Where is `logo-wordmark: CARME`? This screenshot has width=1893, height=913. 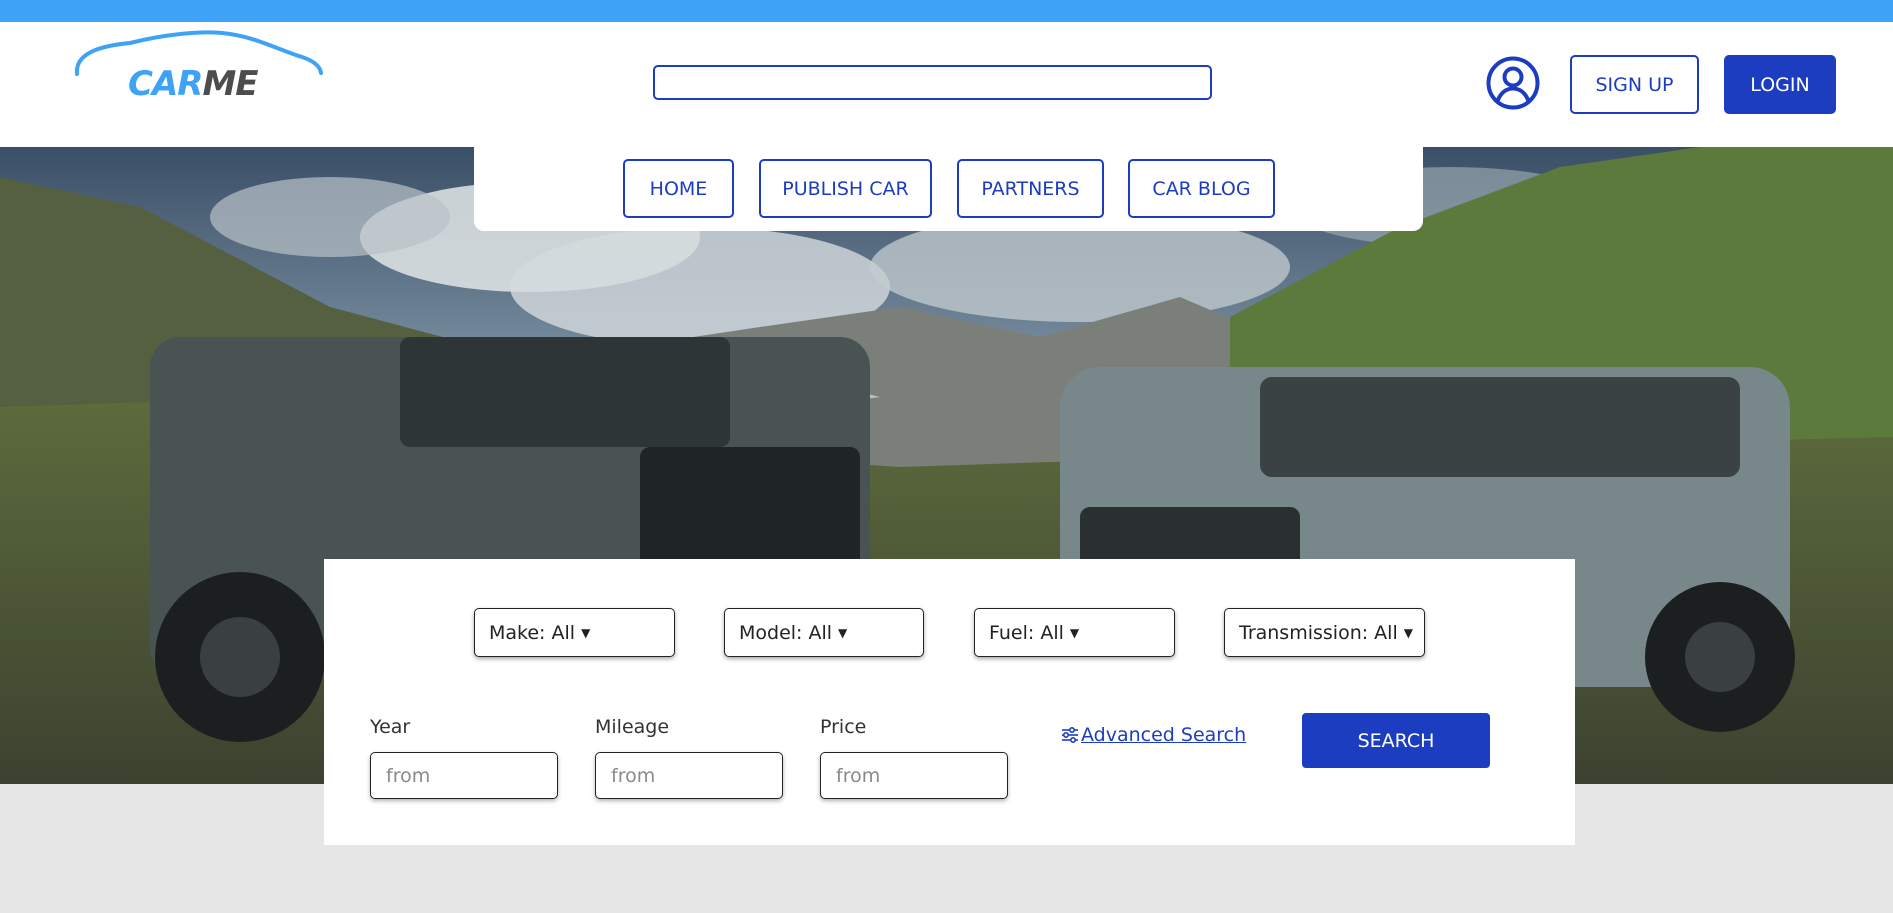 logo-wordmark: CARME is located at coordinates (193, 84).